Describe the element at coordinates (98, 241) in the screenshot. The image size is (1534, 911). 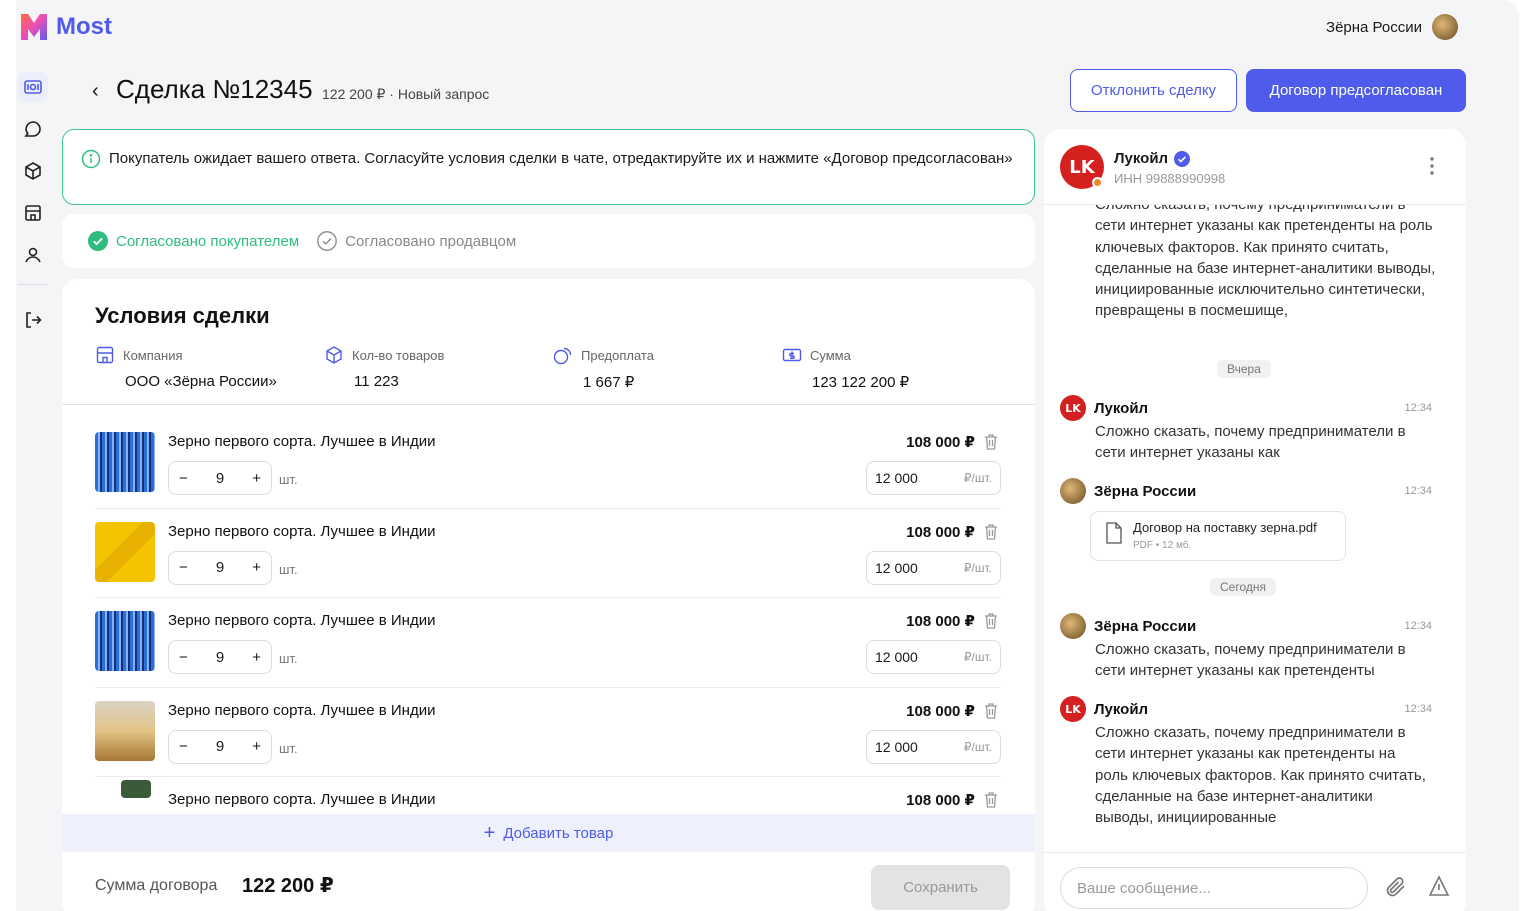
I see `check-filled-icon` at that location.